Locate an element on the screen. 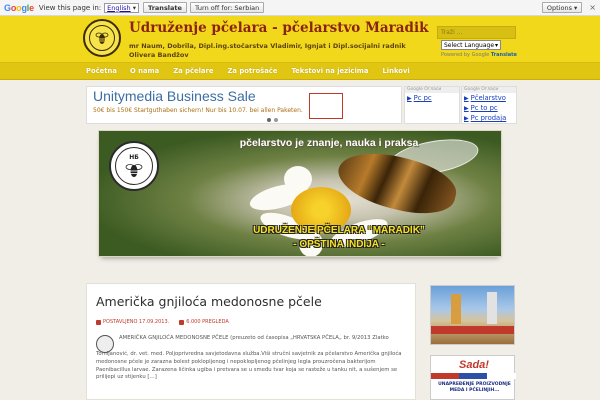  powered-translate-link: Translate is located at coordinates (504, 55).